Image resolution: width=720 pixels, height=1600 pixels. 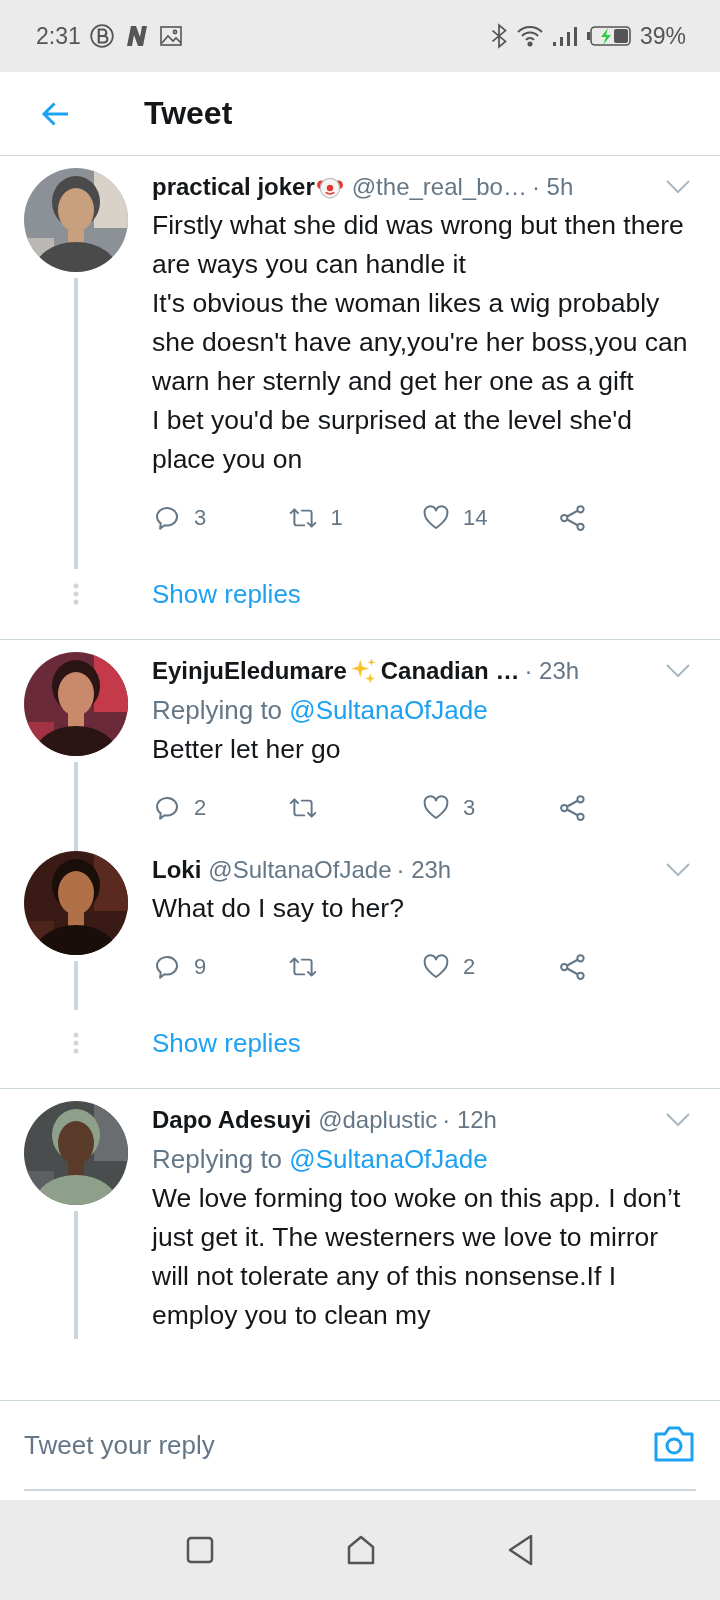 What do you see at coordinates (332, 1445) in the screenshot?
I see `reply-field: Tweet your reply` at bounding box center [332, 1445].